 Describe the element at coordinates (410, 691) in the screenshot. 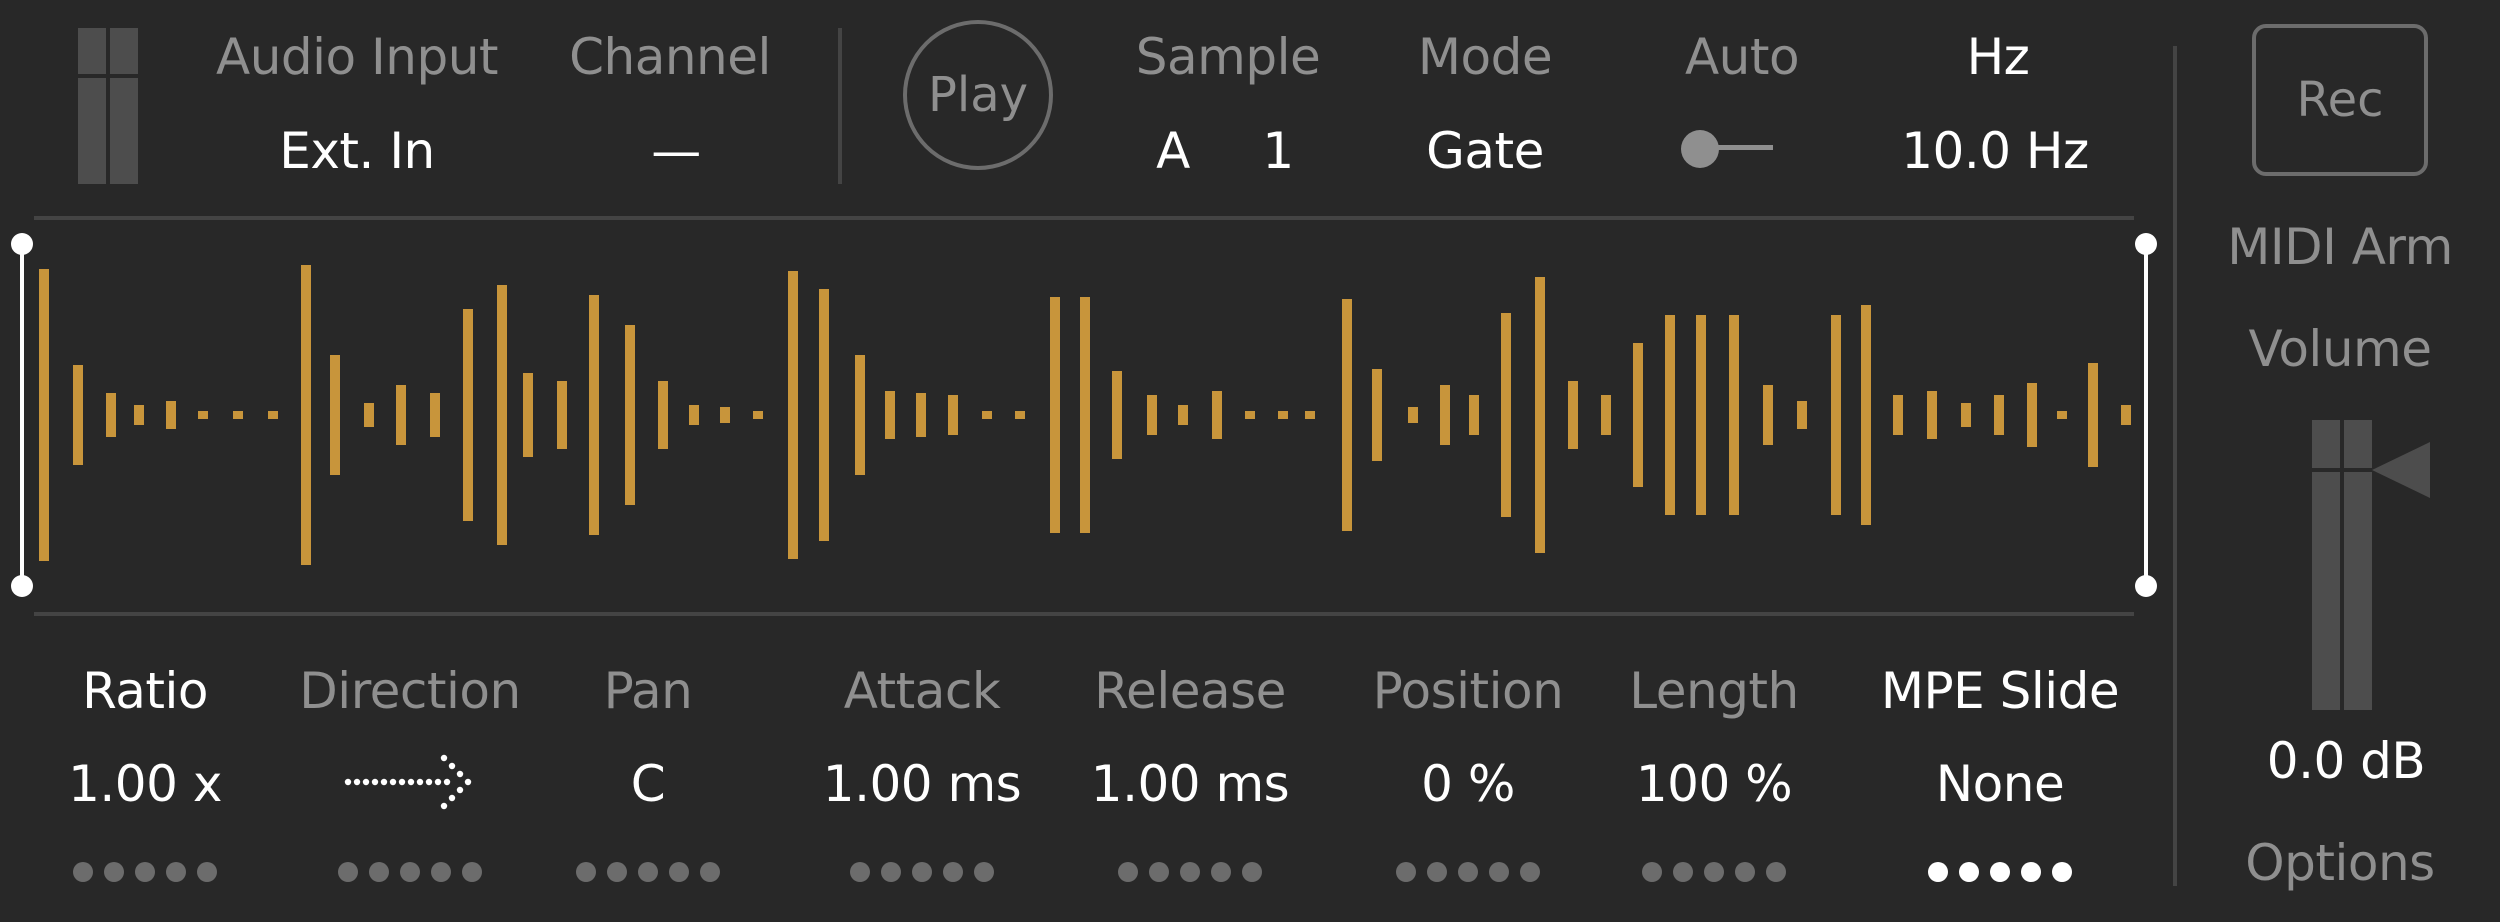

I see `param-label: Direction` at that location.